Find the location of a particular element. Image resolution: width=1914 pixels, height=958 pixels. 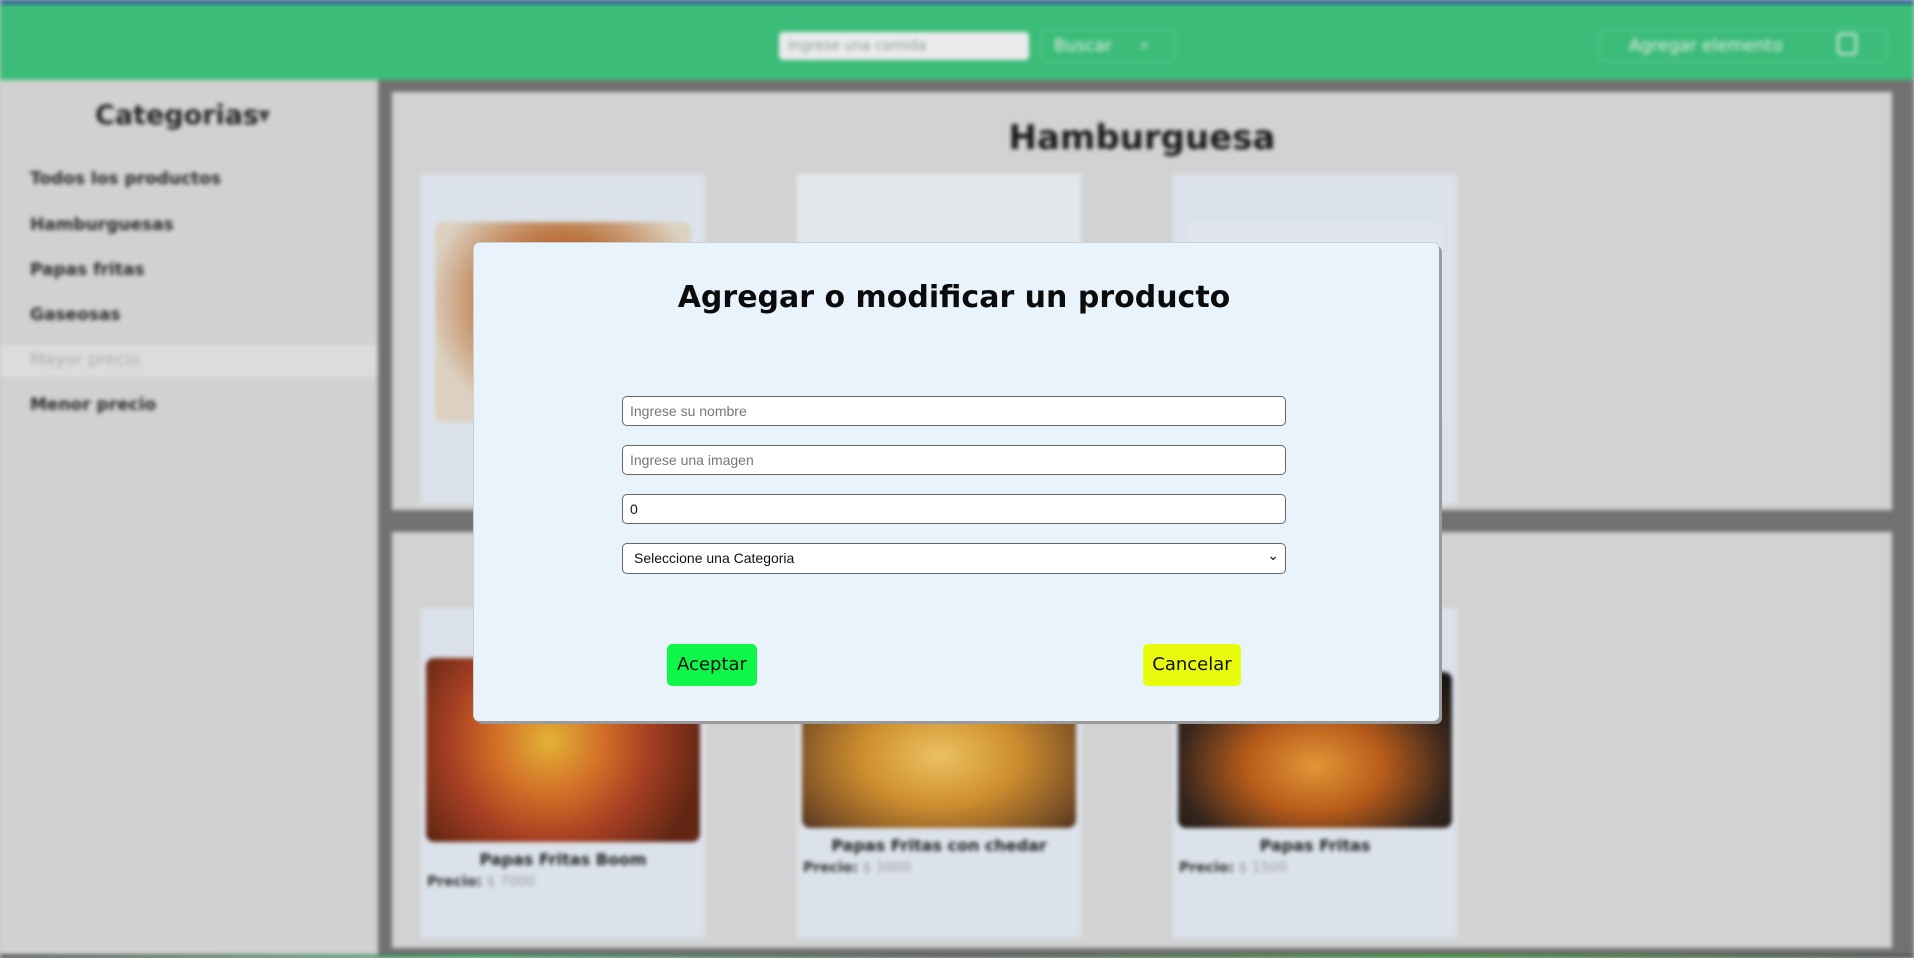

product-name-input is located at coordinates (954, 411).